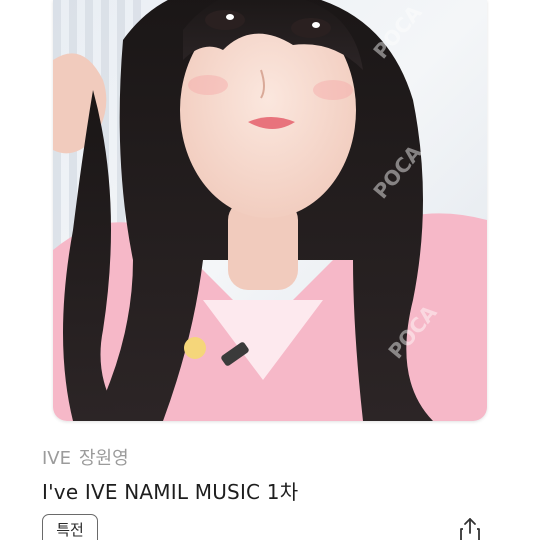 This screenshot has width=540, height=540. I want to click on bonus-badge: 특전, so click(70, 527).